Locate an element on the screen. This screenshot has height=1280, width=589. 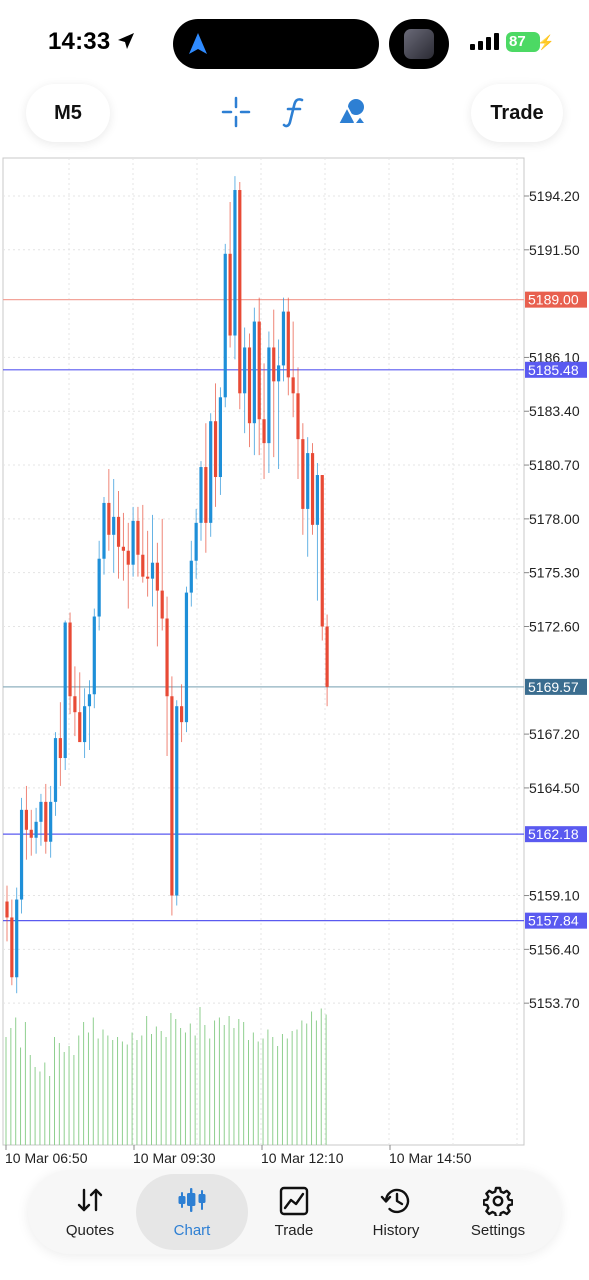
navigation-icon is located at coordinates (198, 43).